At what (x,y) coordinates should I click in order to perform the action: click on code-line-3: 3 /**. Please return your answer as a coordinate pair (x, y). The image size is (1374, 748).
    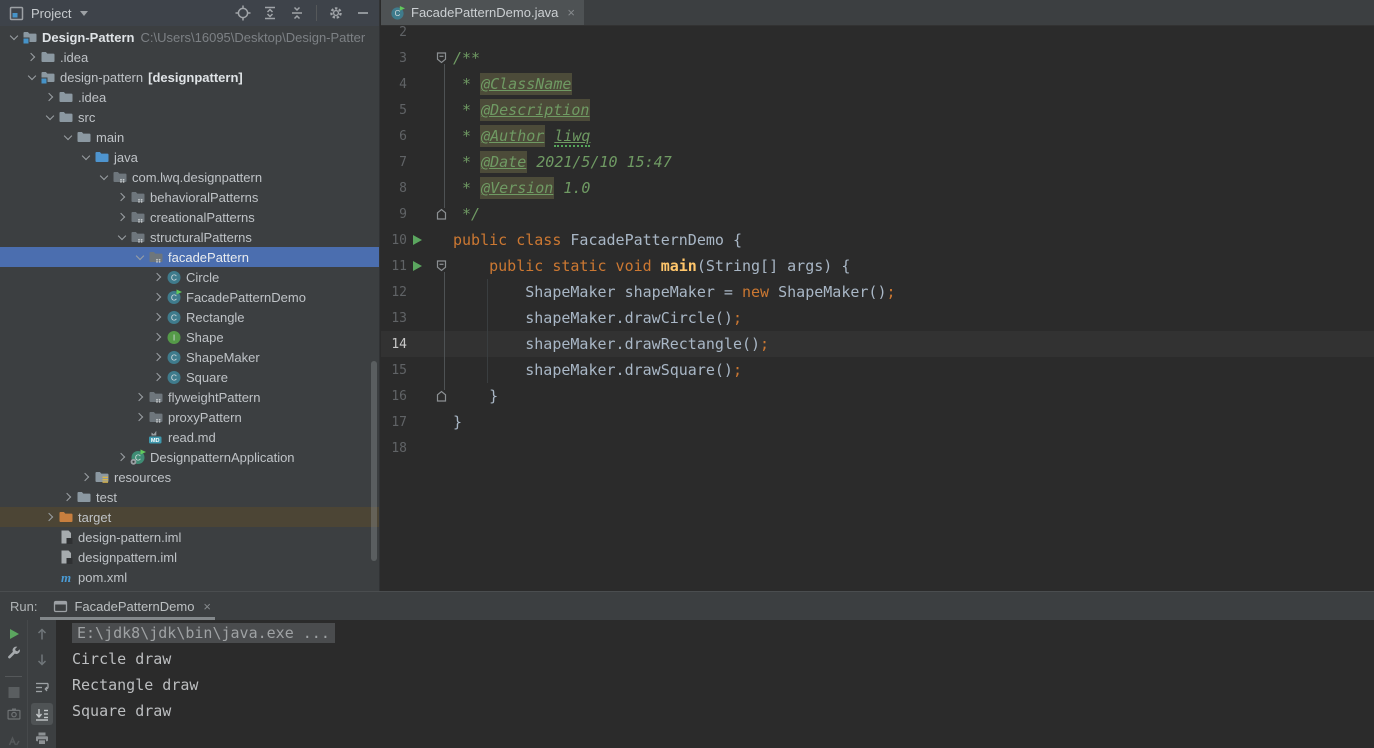
    Looking at the image, I should click on (877, 58).